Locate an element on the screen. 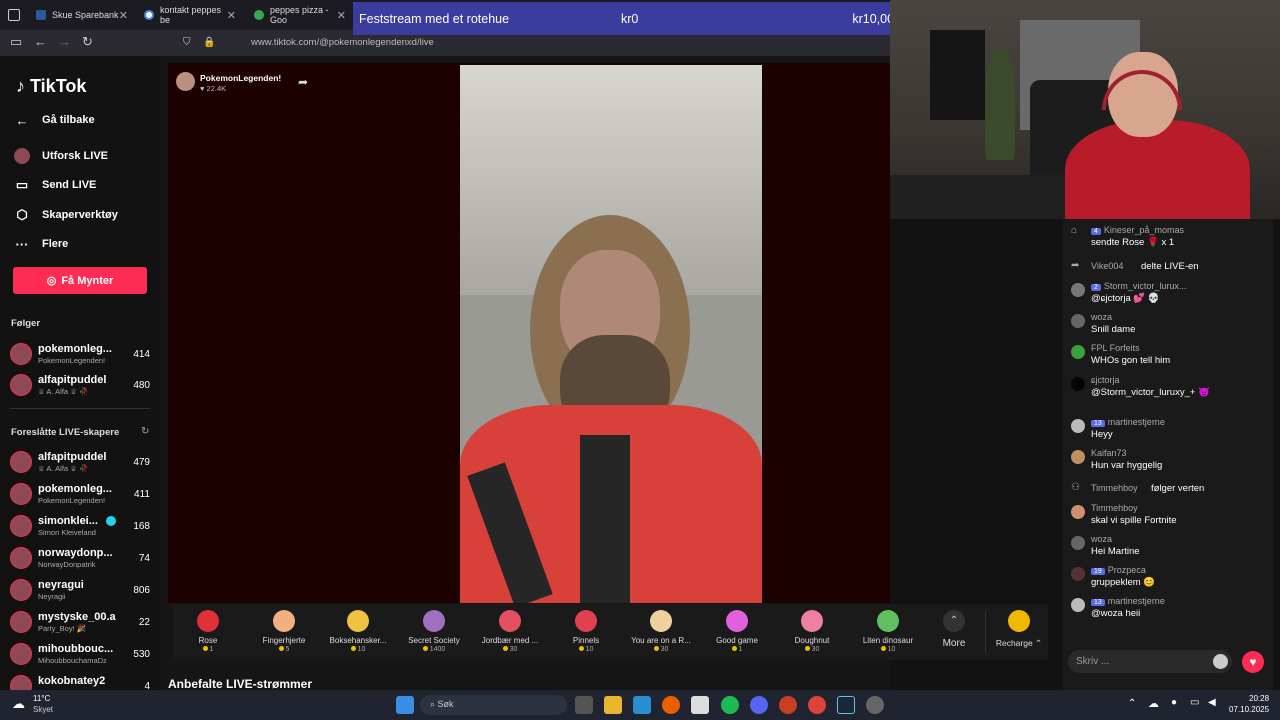 This screenshot has height=720, width=1280. photos-icon is located at coordinates (642, 705).